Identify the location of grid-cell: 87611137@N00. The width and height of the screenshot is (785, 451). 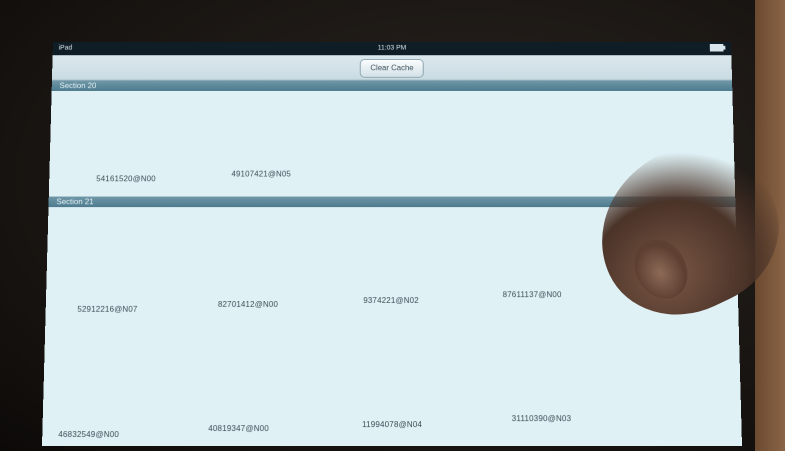
(532, 294).